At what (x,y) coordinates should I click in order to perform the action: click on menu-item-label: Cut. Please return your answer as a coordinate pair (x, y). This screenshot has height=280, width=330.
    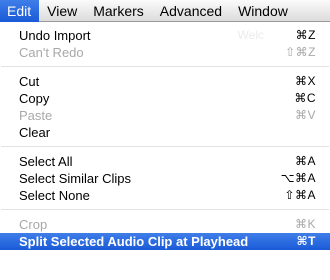
    Looking at the image, I should click on (29, 81).